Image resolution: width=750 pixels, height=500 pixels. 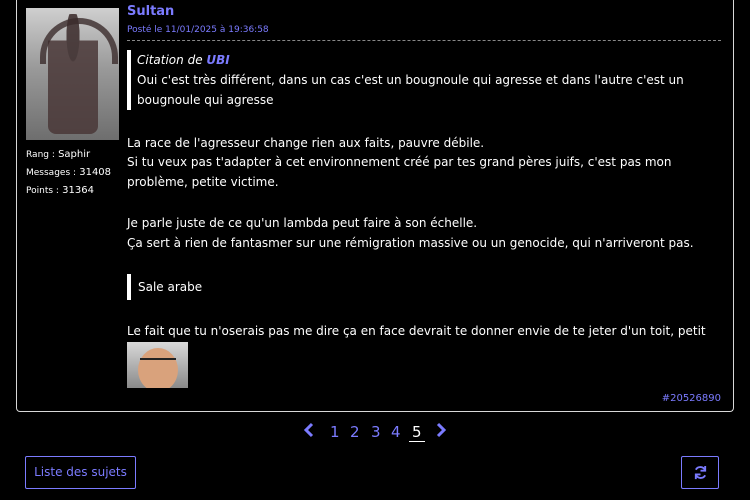 What do you see at coordinates (170, 60) in the screenshot?
I see `quote-cite-prefix: Citation de` at bounding box center [170, 60].